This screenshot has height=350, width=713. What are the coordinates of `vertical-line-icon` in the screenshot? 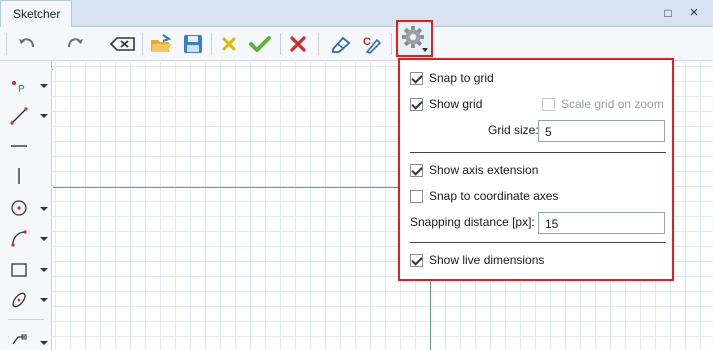 It's located at (19, 176).